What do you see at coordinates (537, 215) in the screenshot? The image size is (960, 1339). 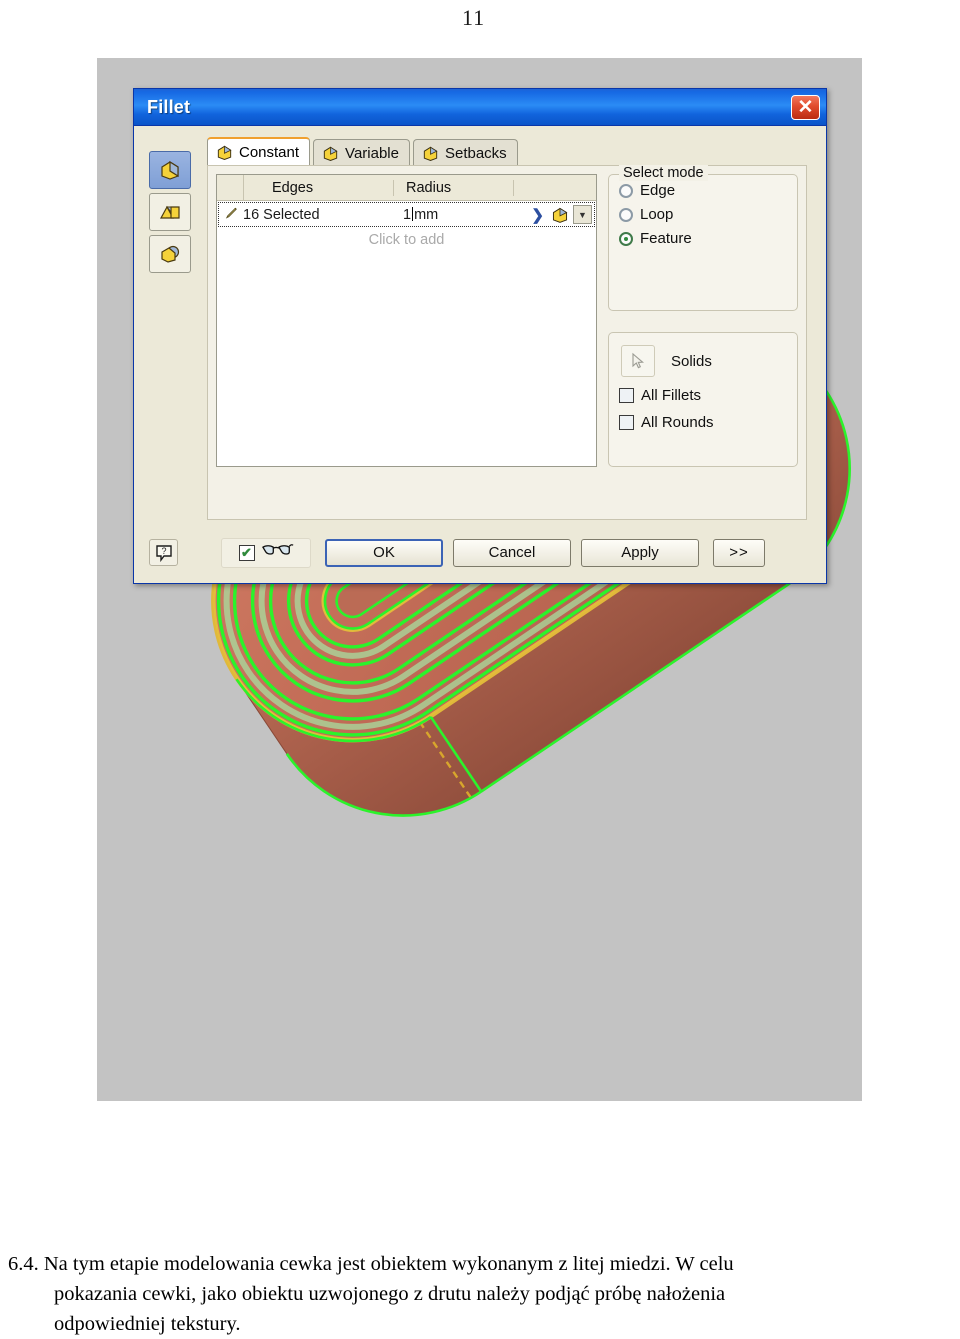 I see `chevron-right-icon: ❯` at bounding box center [537, 215].